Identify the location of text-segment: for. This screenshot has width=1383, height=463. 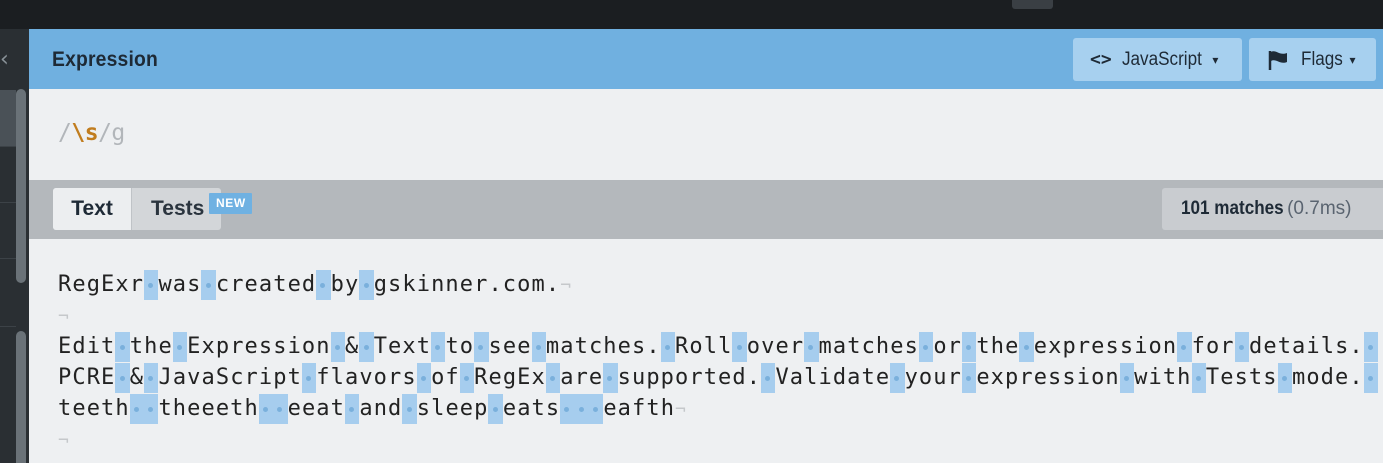
(1213, 346).